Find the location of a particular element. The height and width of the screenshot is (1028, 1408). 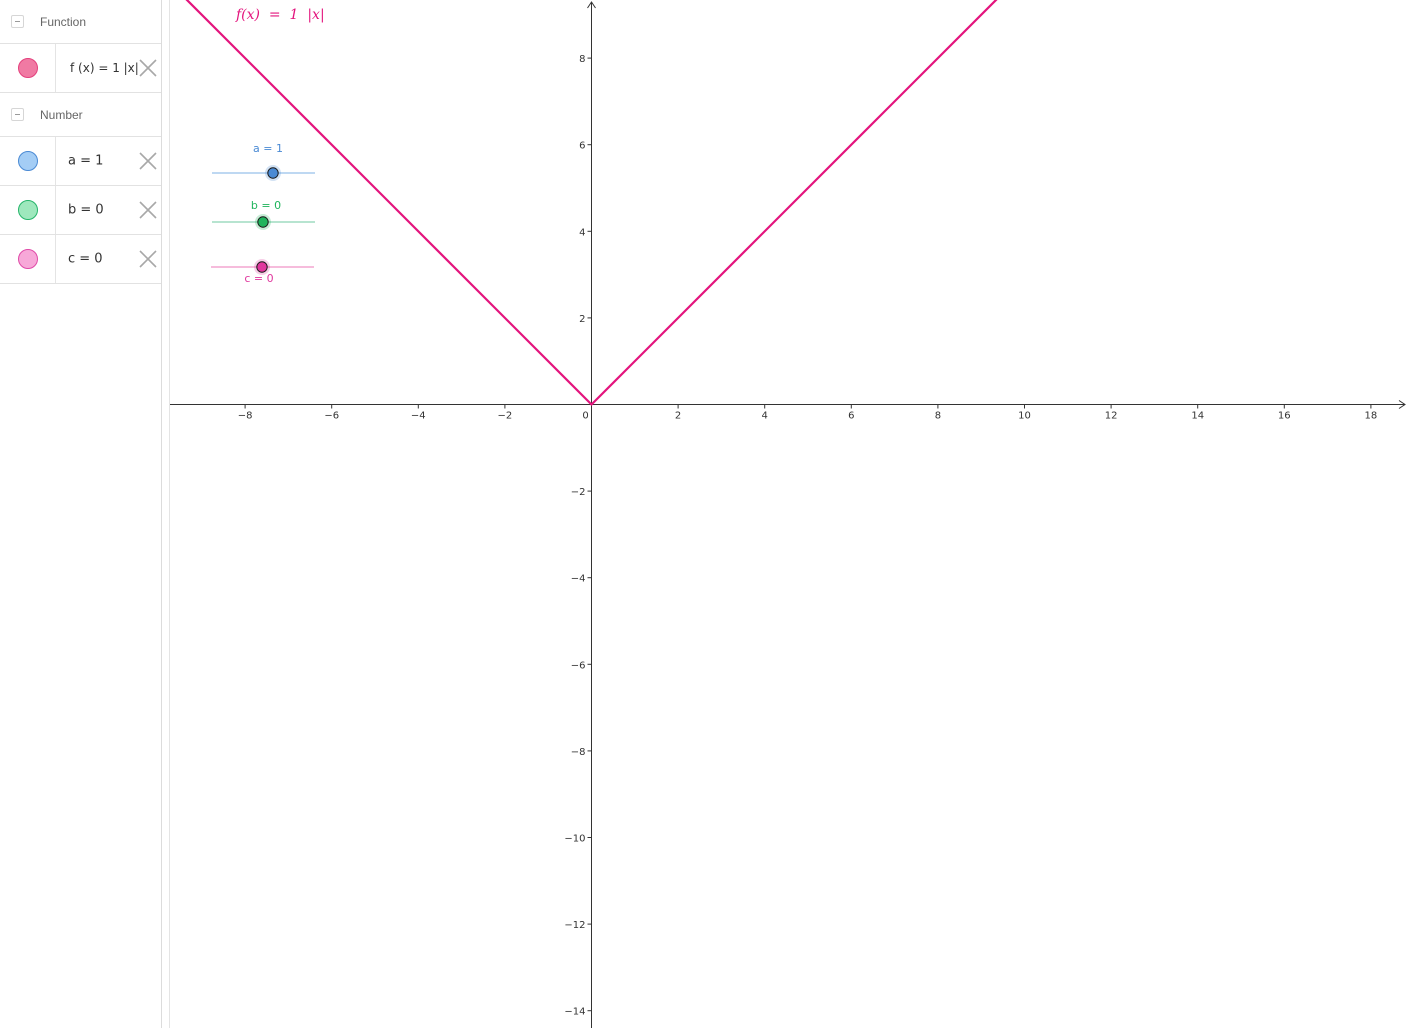

x-tick-label: −2 is located at coordinates (505, 416).